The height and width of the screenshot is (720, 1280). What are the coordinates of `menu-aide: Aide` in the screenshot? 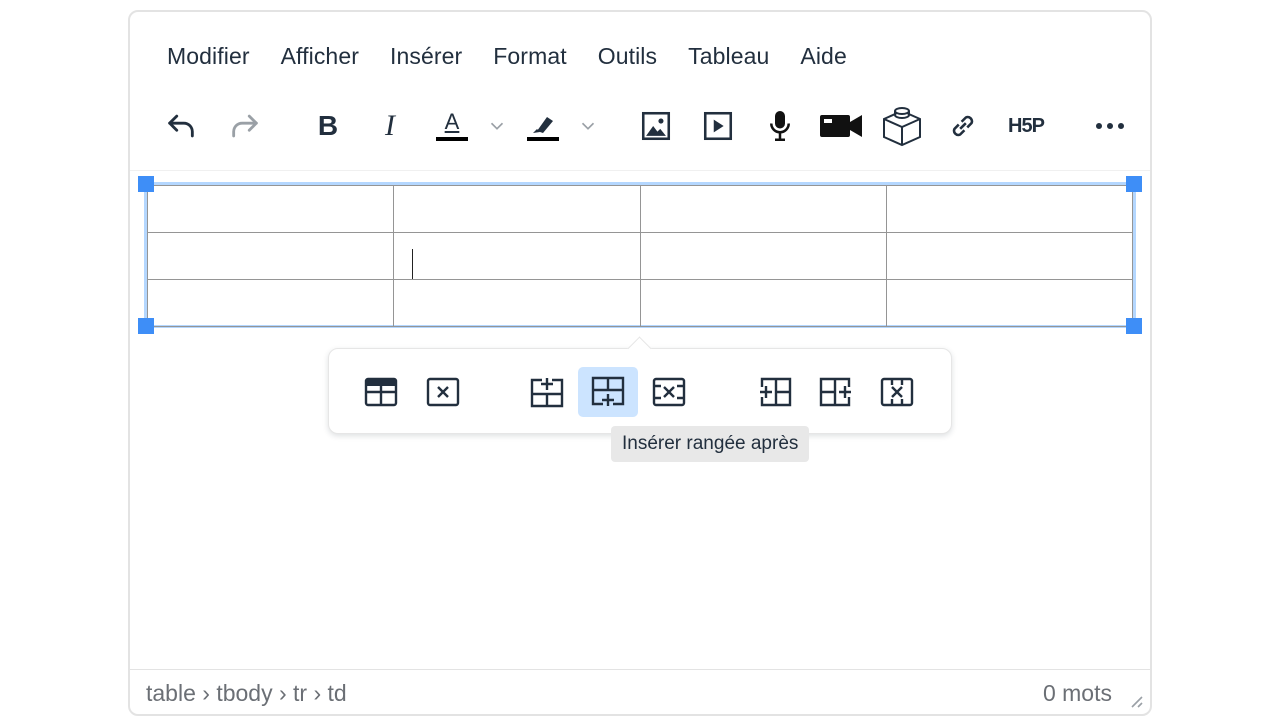 It's located at (823, 56).